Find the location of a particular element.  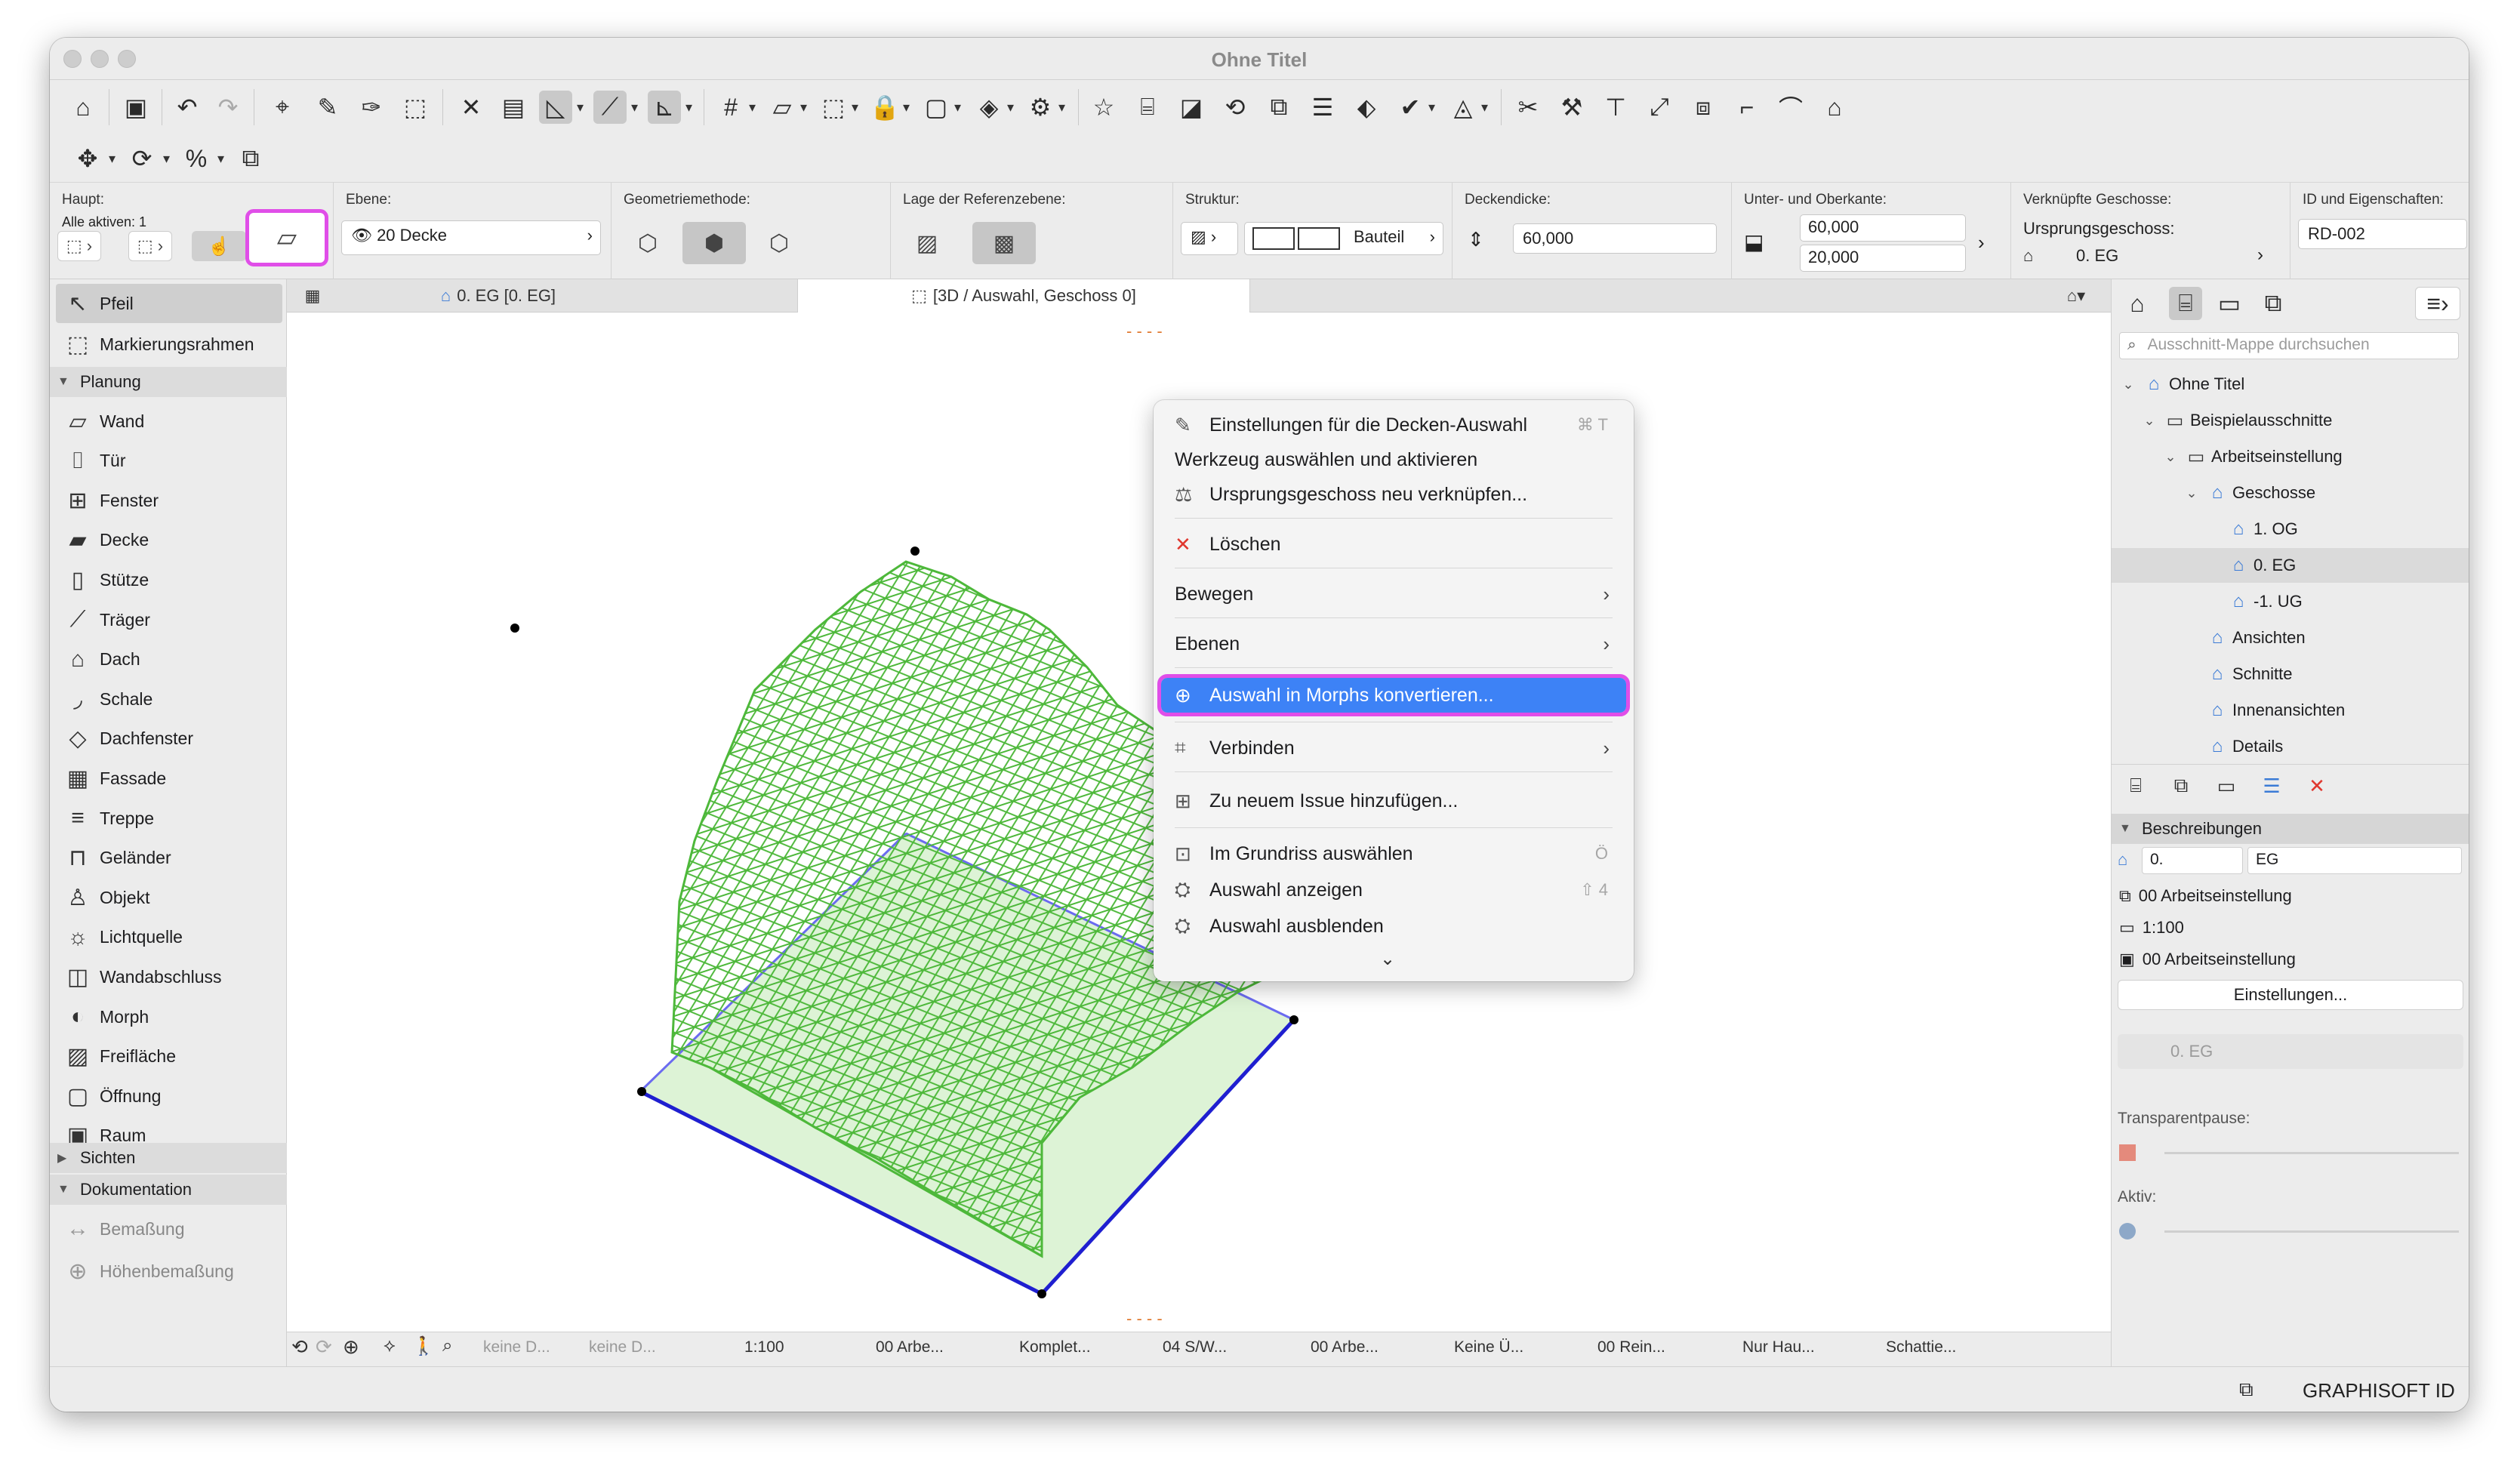

chevron-right-icon: › is located at coordinates (2260, 255).